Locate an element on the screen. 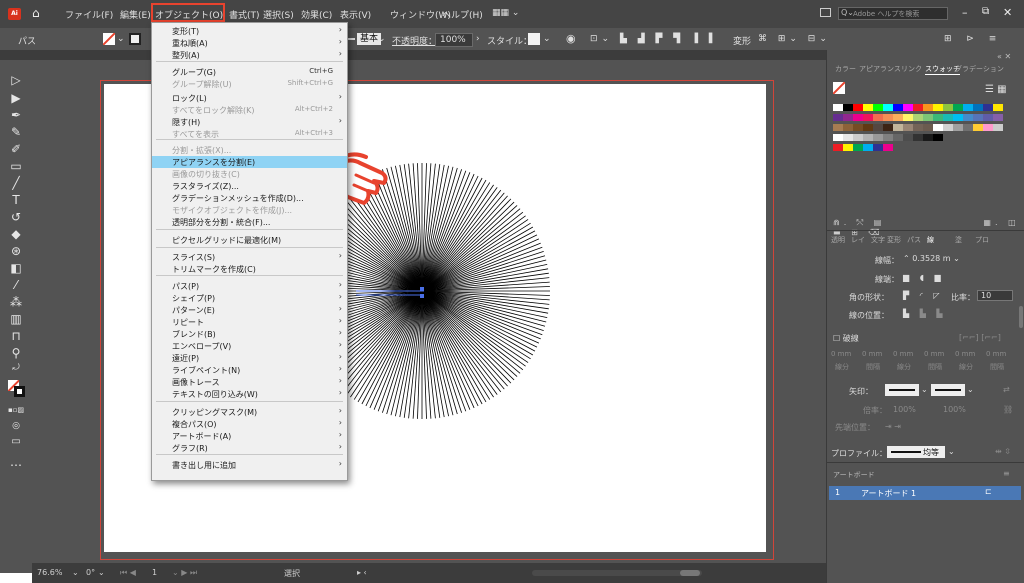  object-menu-item: クリッピングマスク(M) › is located at coordinates (249, 412).